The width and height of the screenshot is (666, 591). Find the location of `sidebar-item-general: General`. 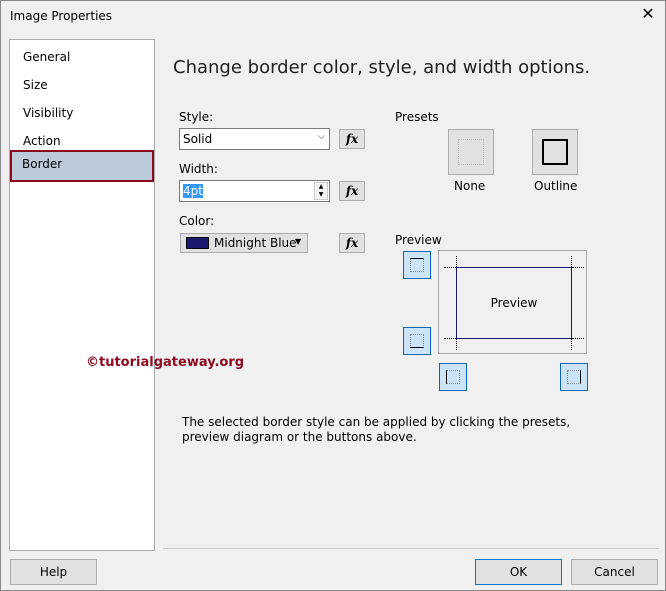

sidebar-item-general: General is located at coordinates (82, 58).